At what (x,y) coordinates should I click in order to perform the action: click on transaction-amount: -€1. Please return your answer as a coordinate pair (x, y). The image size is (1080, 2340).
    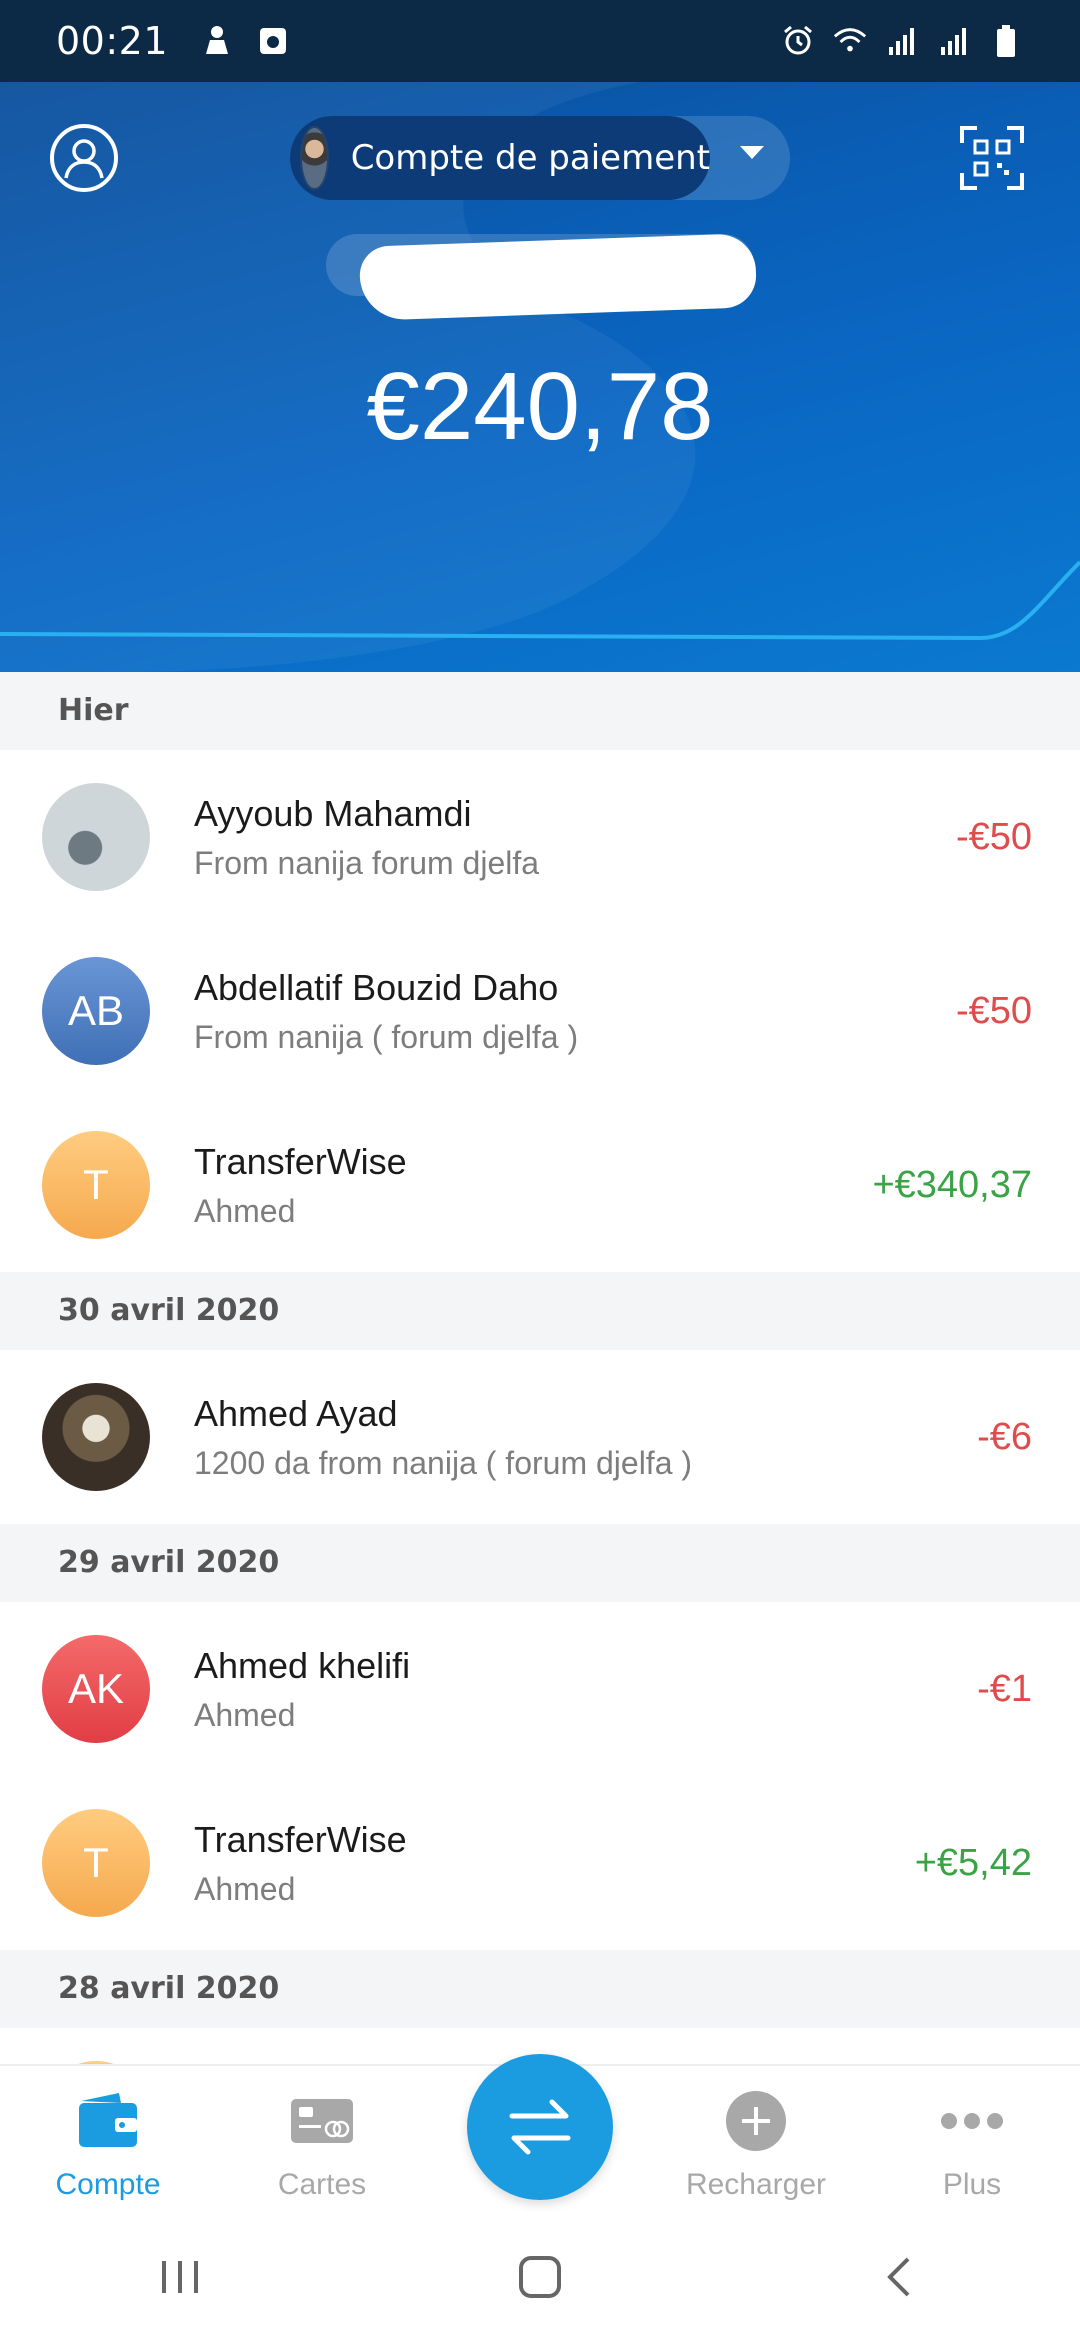
    Looking at the image, I should click on (1004, 1688).